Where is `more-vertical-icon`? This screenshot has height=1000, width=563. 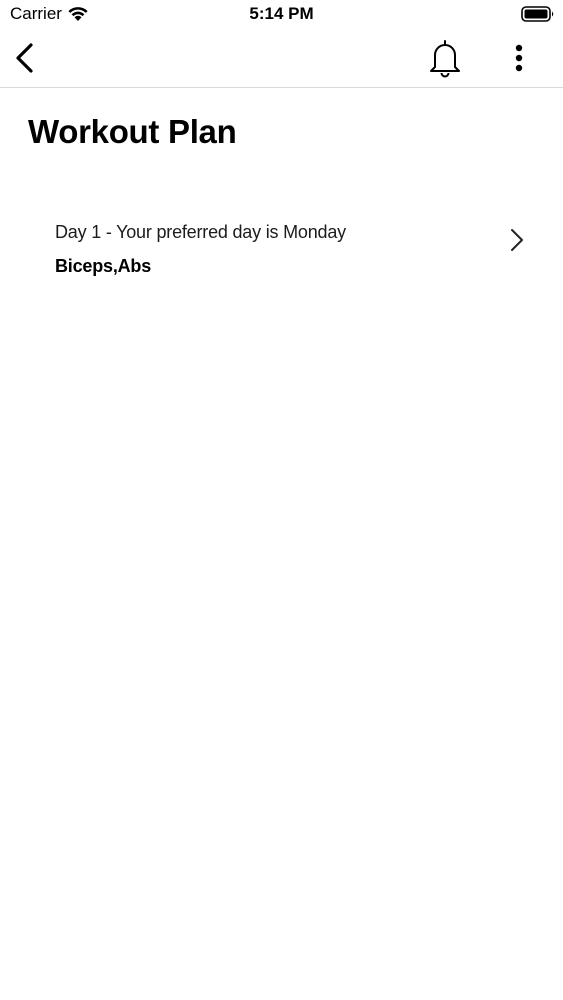 more-vertical-icon is located at coordinates (519, 58).